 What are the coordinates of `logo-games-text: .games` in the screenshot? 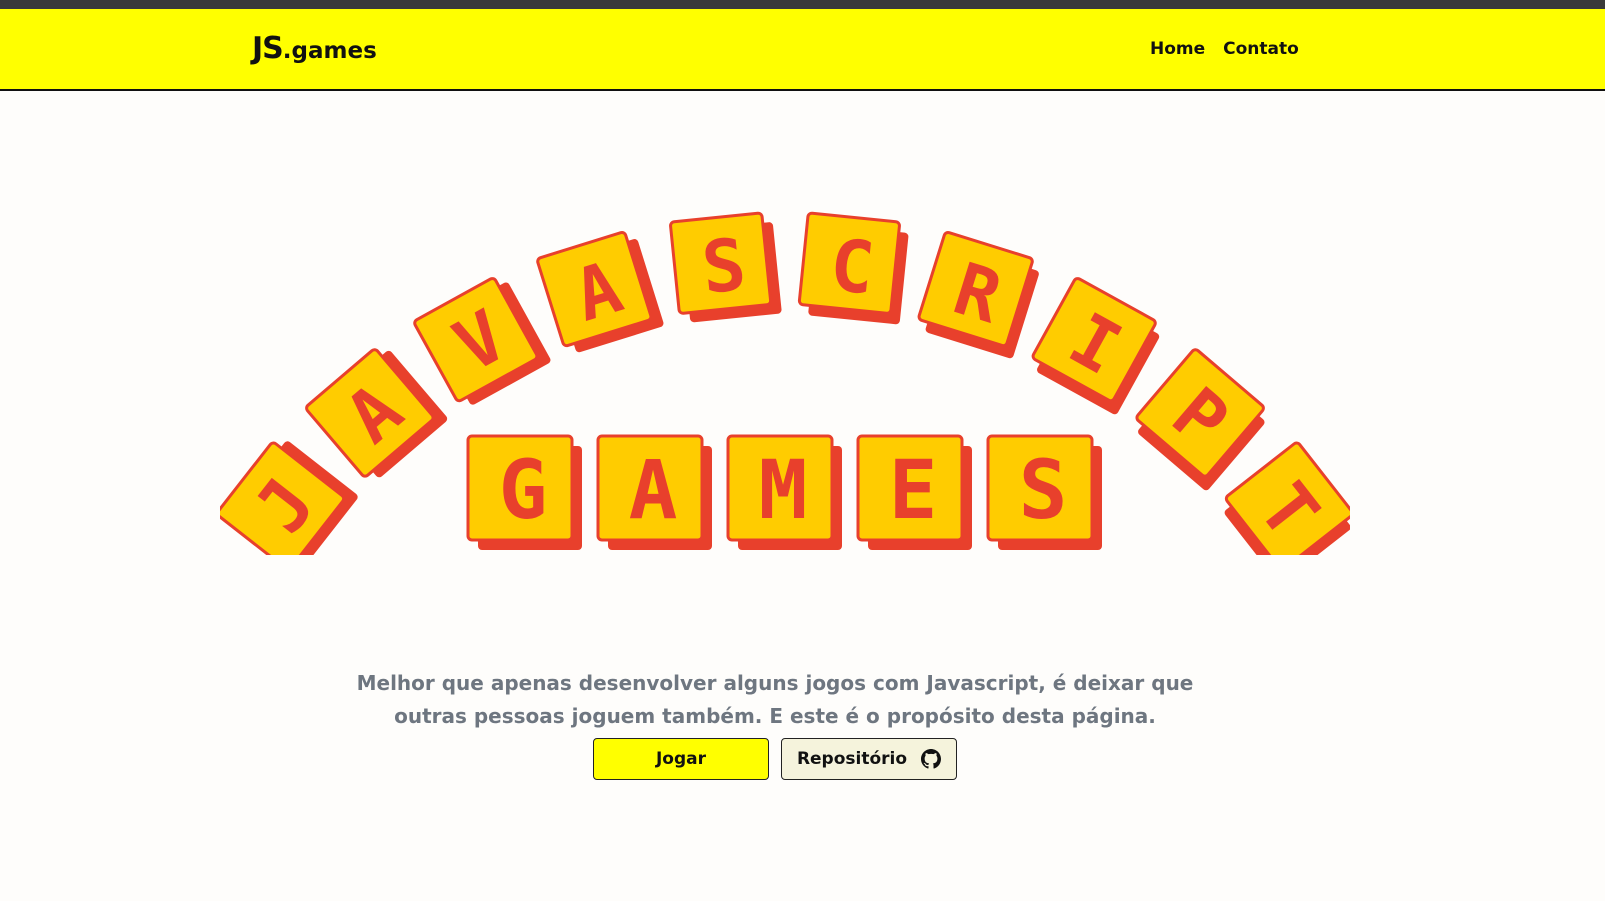 It's located at (329, 51).